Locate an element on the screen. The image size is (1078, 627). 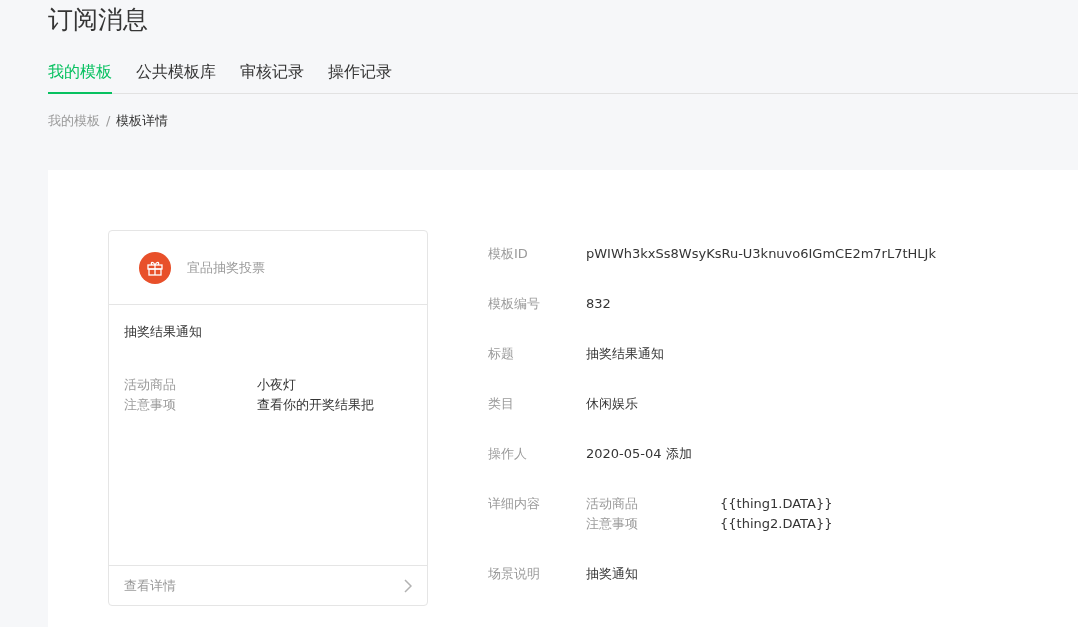
tab: 公共模板库 is located at coordinates (176, 78).